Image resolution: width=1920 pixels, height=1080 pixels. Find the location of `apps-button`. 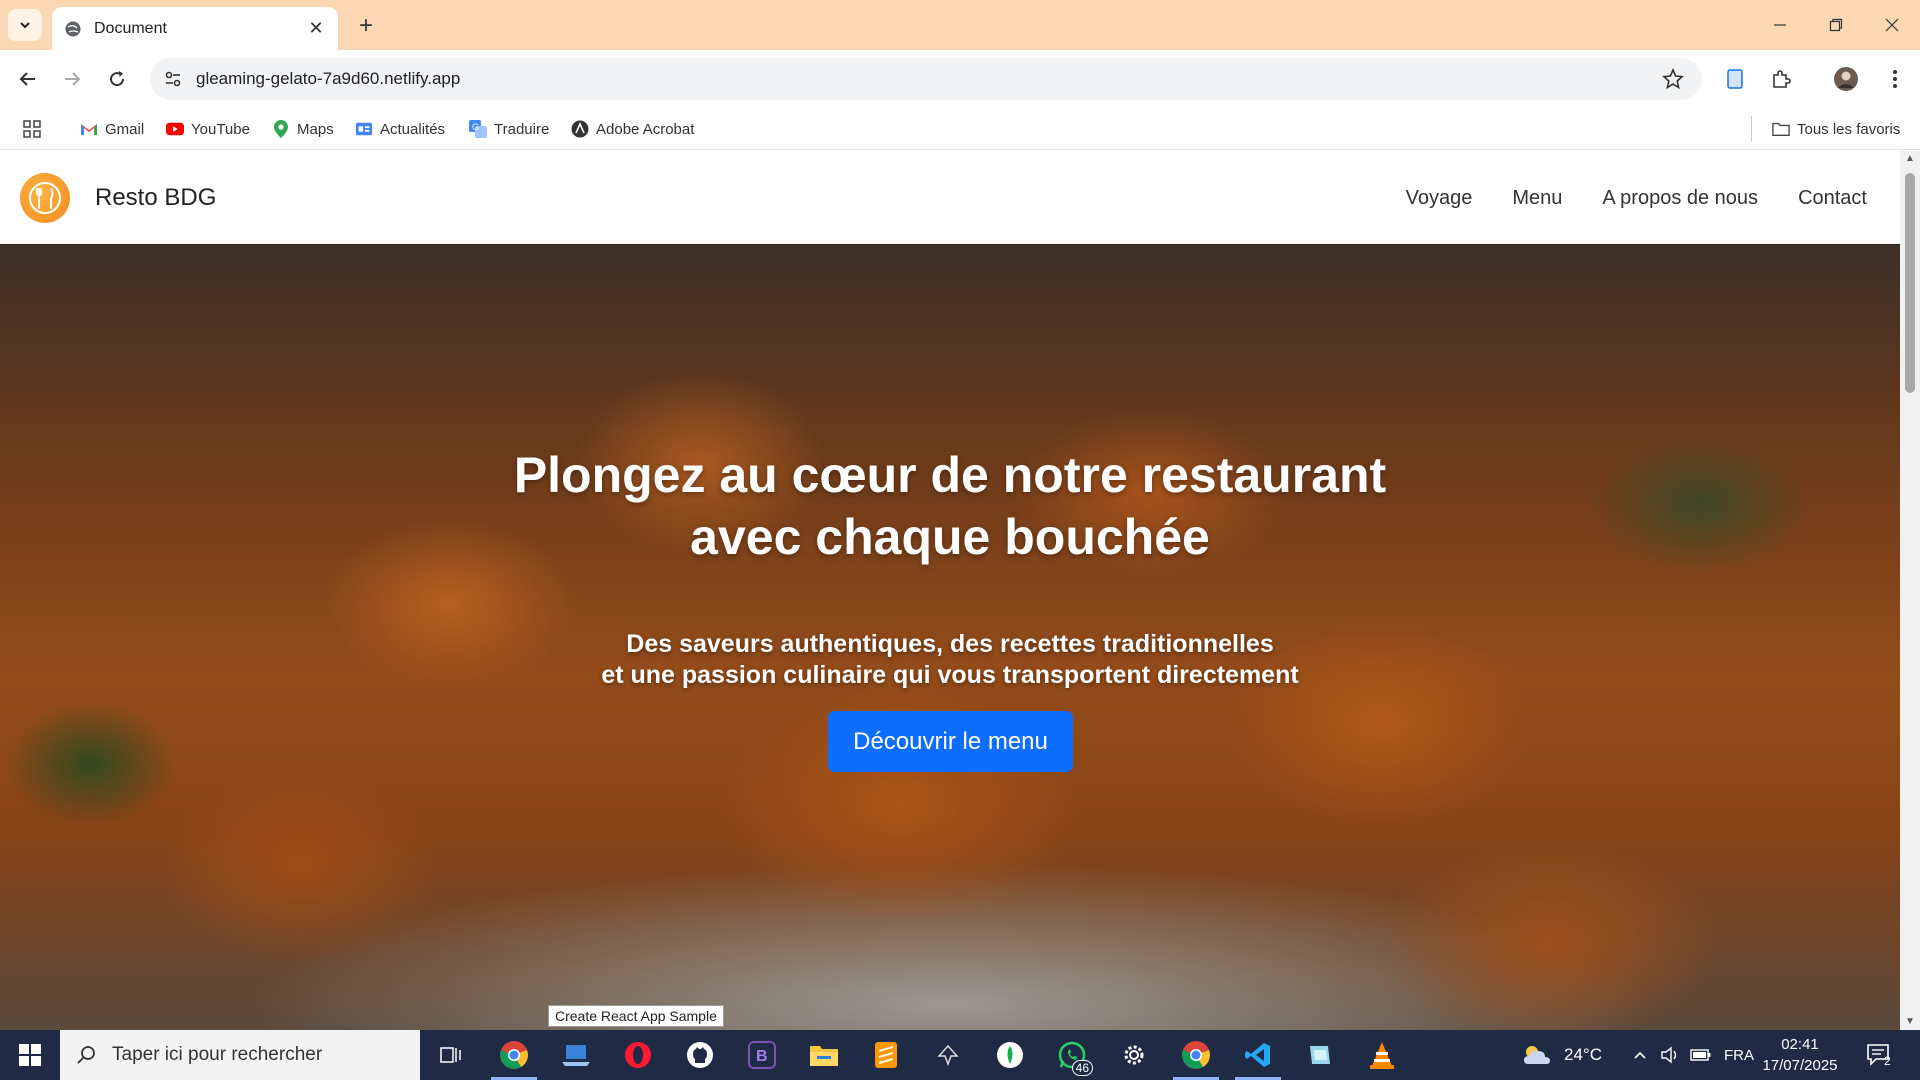

apps-button is located at coordinates (32, 129).